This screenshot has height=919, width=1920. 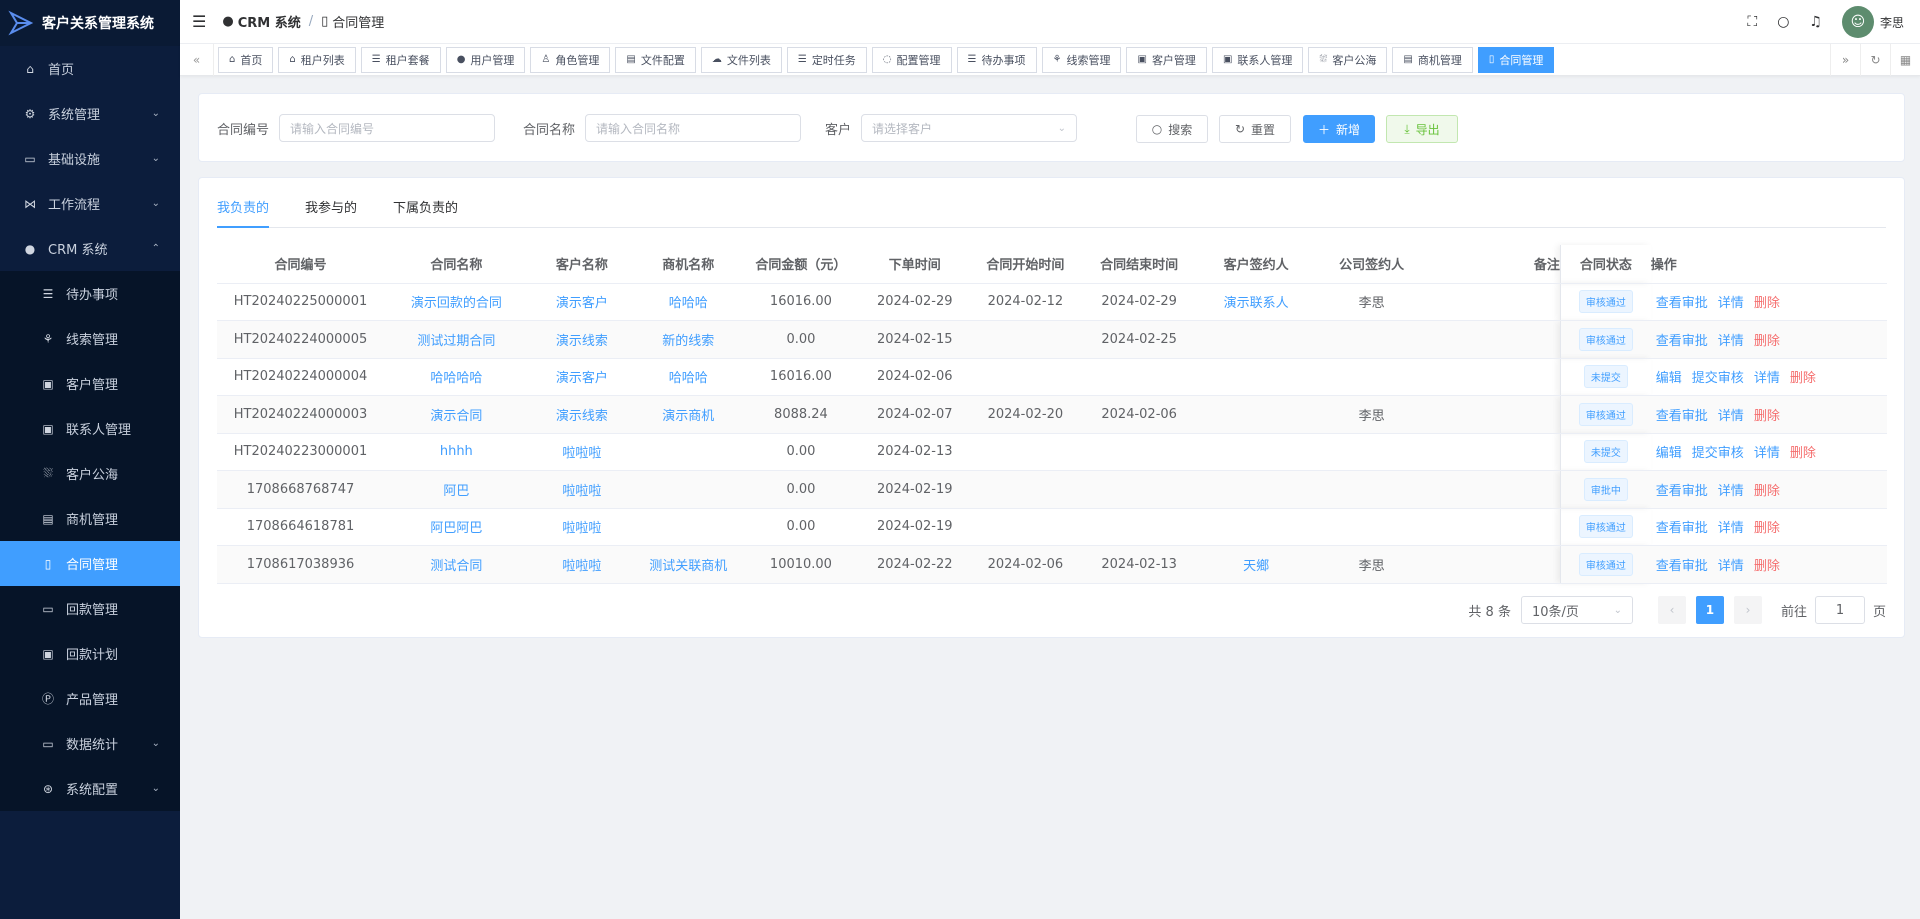 What do you see at coordinates (90, 743) in the screenshot?
I see `sidebar-item-stats: ▭ 数据统计 ⌄` at bounding box center [90, 743].